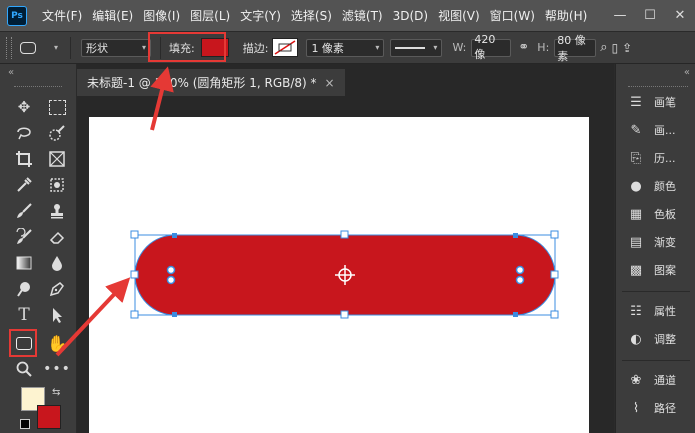 The image size is (695, 433). What do you see at coordinates (57, 289) in the screenshot?
I see `pen-tool-icon` at bounding box center [57, 289].